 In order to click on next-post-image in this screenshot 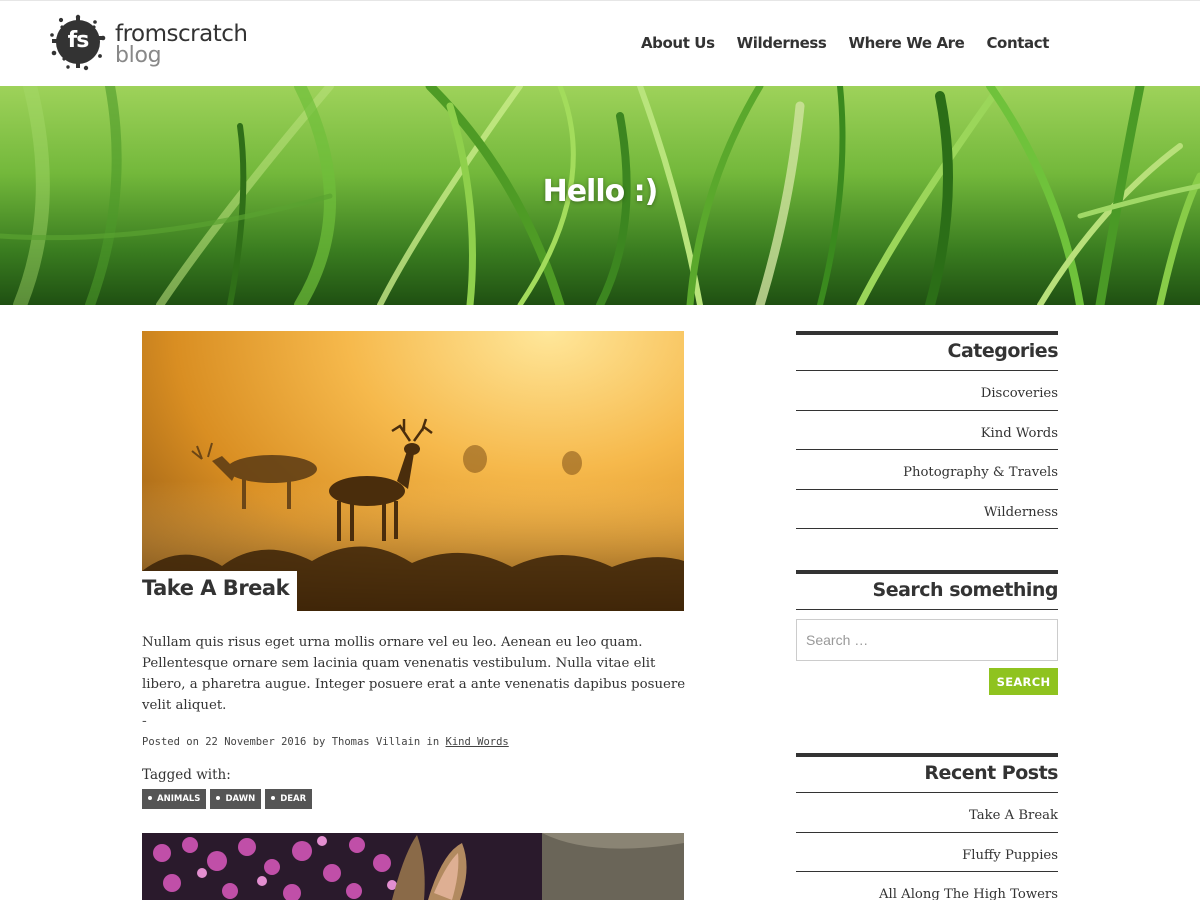, I will do `click(413, 866)`.